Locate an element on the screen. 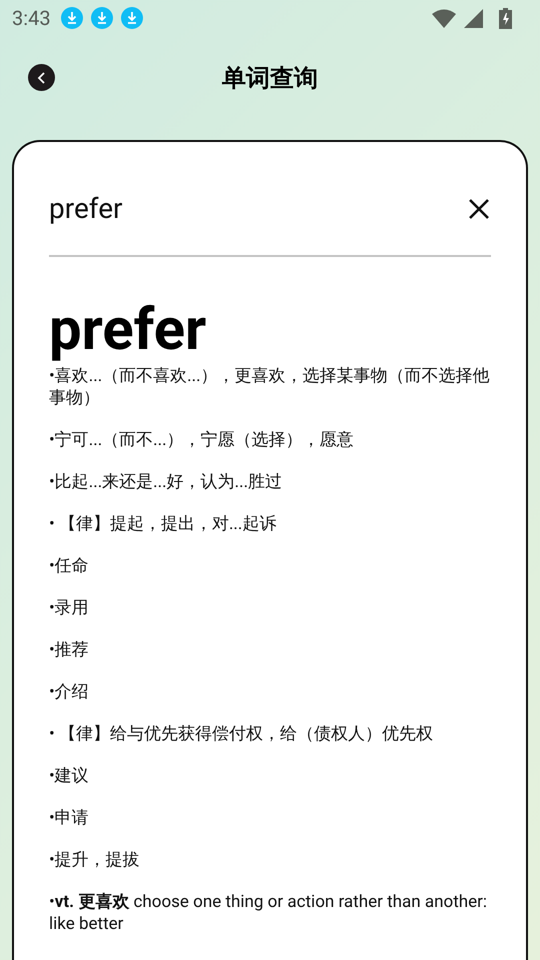 The width and height of the screenshot is (540, 960). clear-button is located at coordinates (479, 208).